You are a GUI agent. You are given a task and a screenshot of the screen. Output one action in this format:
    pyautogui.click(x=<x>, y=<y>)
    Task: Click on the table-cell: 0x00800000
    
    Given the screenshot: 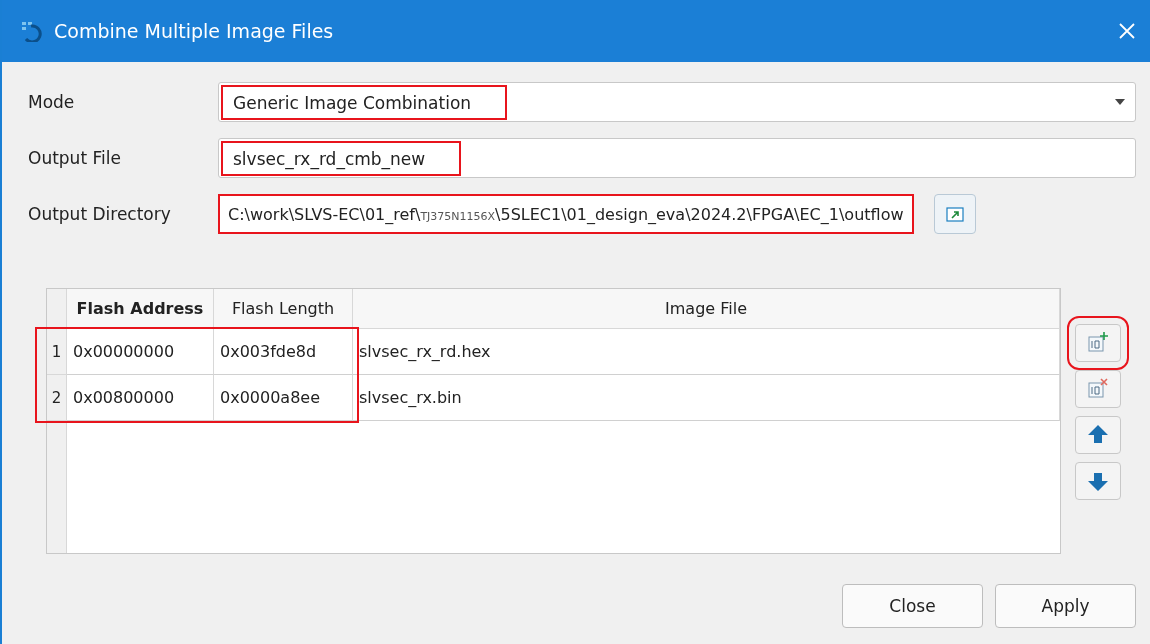 What is the action you would take?
    pyautogui.click(x=140, y=398)
    